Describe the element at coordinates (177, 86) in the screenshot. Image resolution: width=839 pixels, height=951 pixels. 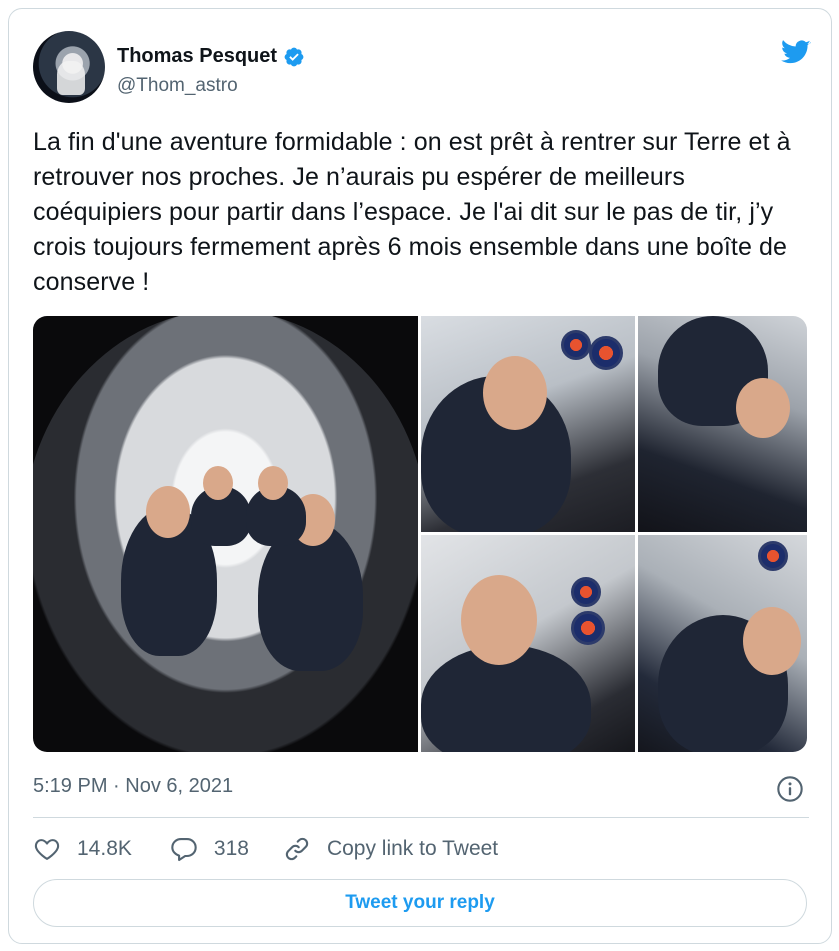
I see `author-handle: @Thom_astro` at that location.